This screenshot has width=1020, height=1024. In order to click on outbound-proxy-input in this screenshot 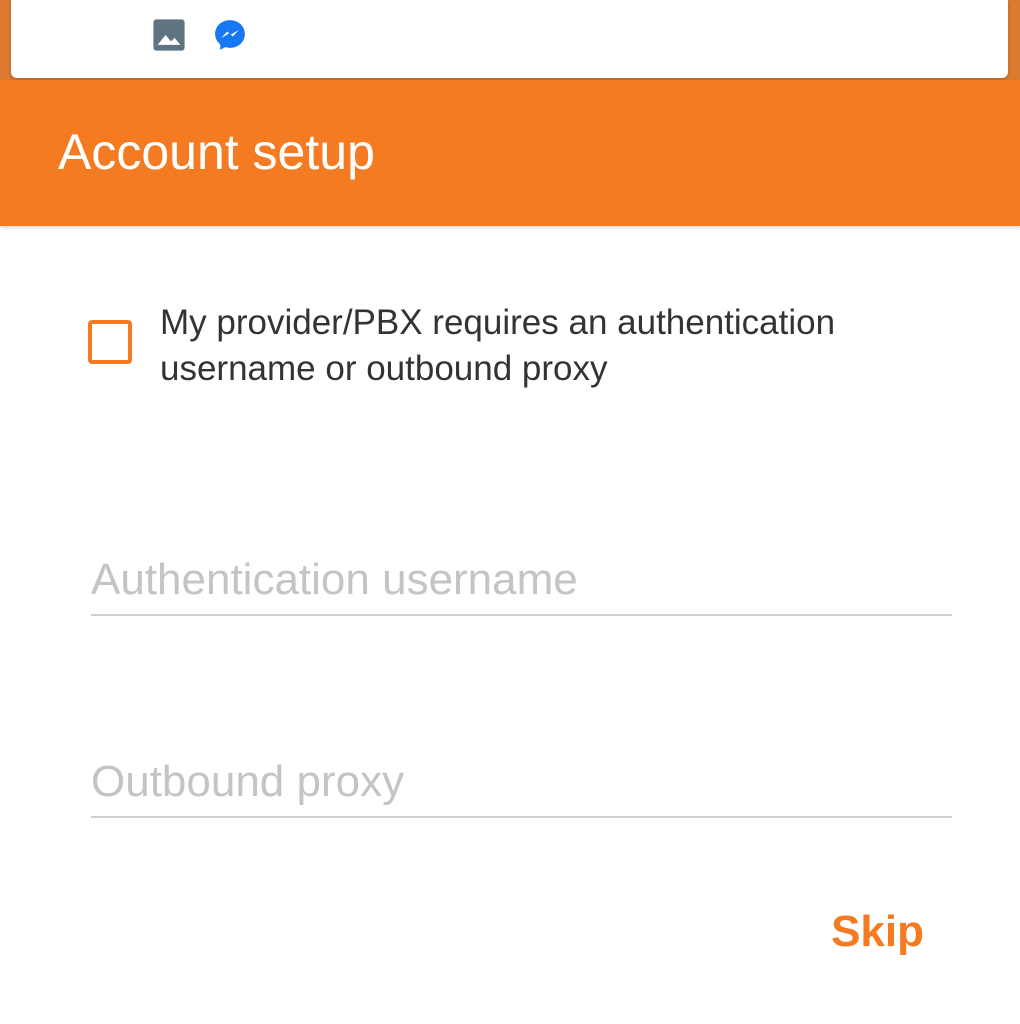, I will do `click(521, 783)`.